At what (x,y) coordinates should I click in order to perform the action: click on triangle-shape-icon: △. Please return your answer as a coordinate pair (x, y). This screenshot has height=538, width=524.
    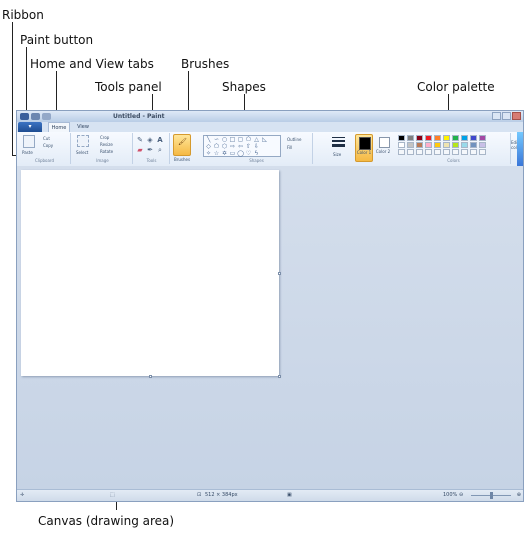
    Looking at the image, I should click on (256, 139).